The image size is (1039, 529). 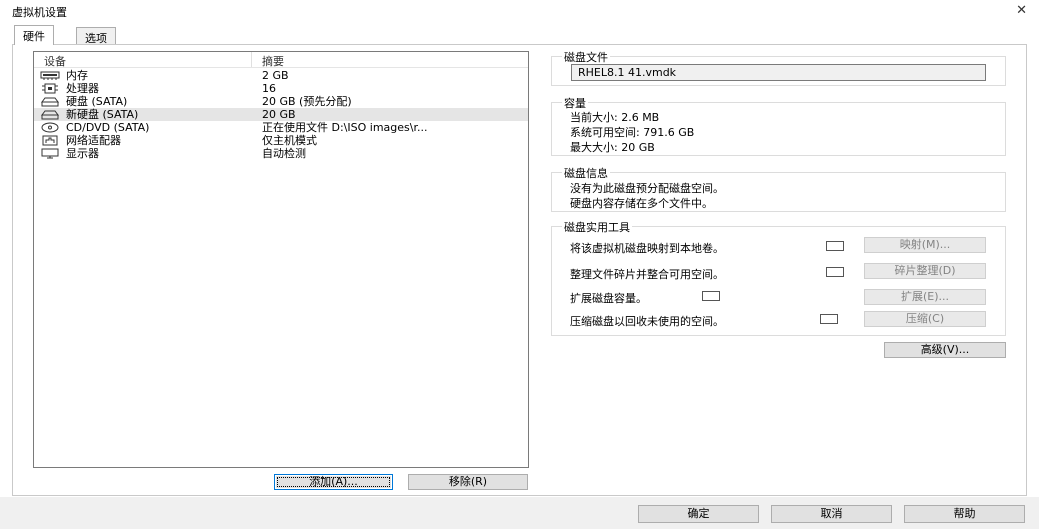 What do you see at coordinates (519, 11) in the screenshot?
I see `title-bar: 虚拟机设置 ✕` at bounding box center [519, 11].